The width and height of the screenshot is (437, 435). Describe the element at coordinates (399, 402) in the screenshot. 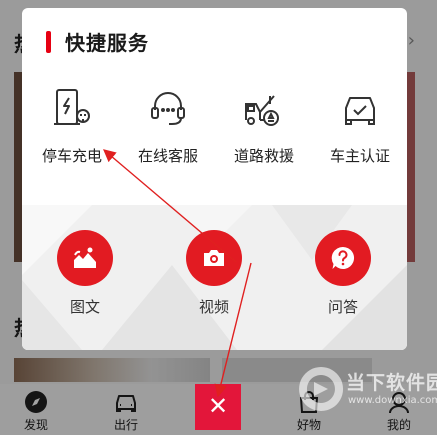

I see `user-icon` at that location.